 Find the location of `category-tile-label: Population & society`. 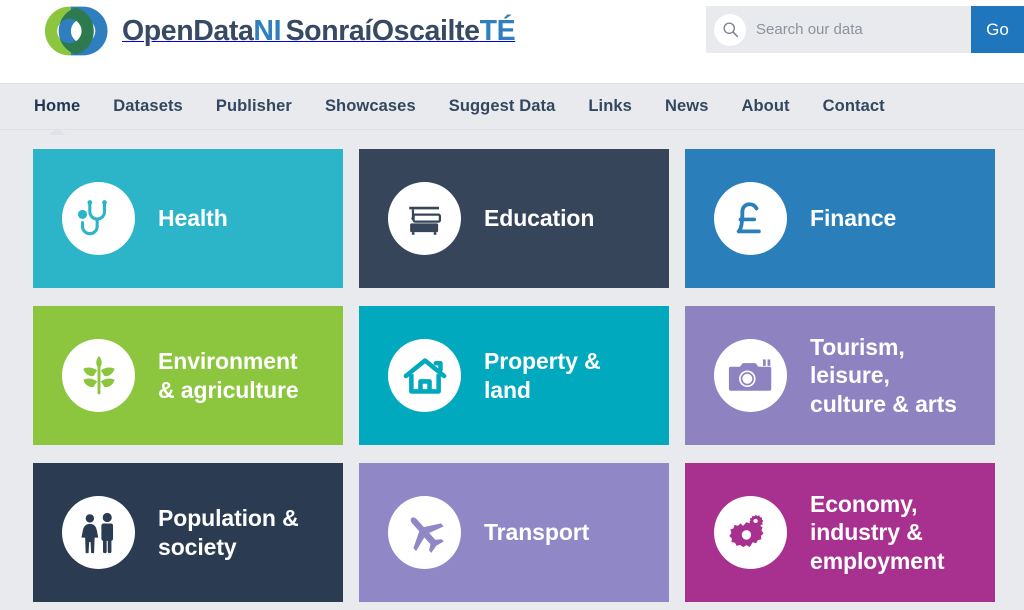

category-tile-label: Population & society is located at coordinates (228, 532).